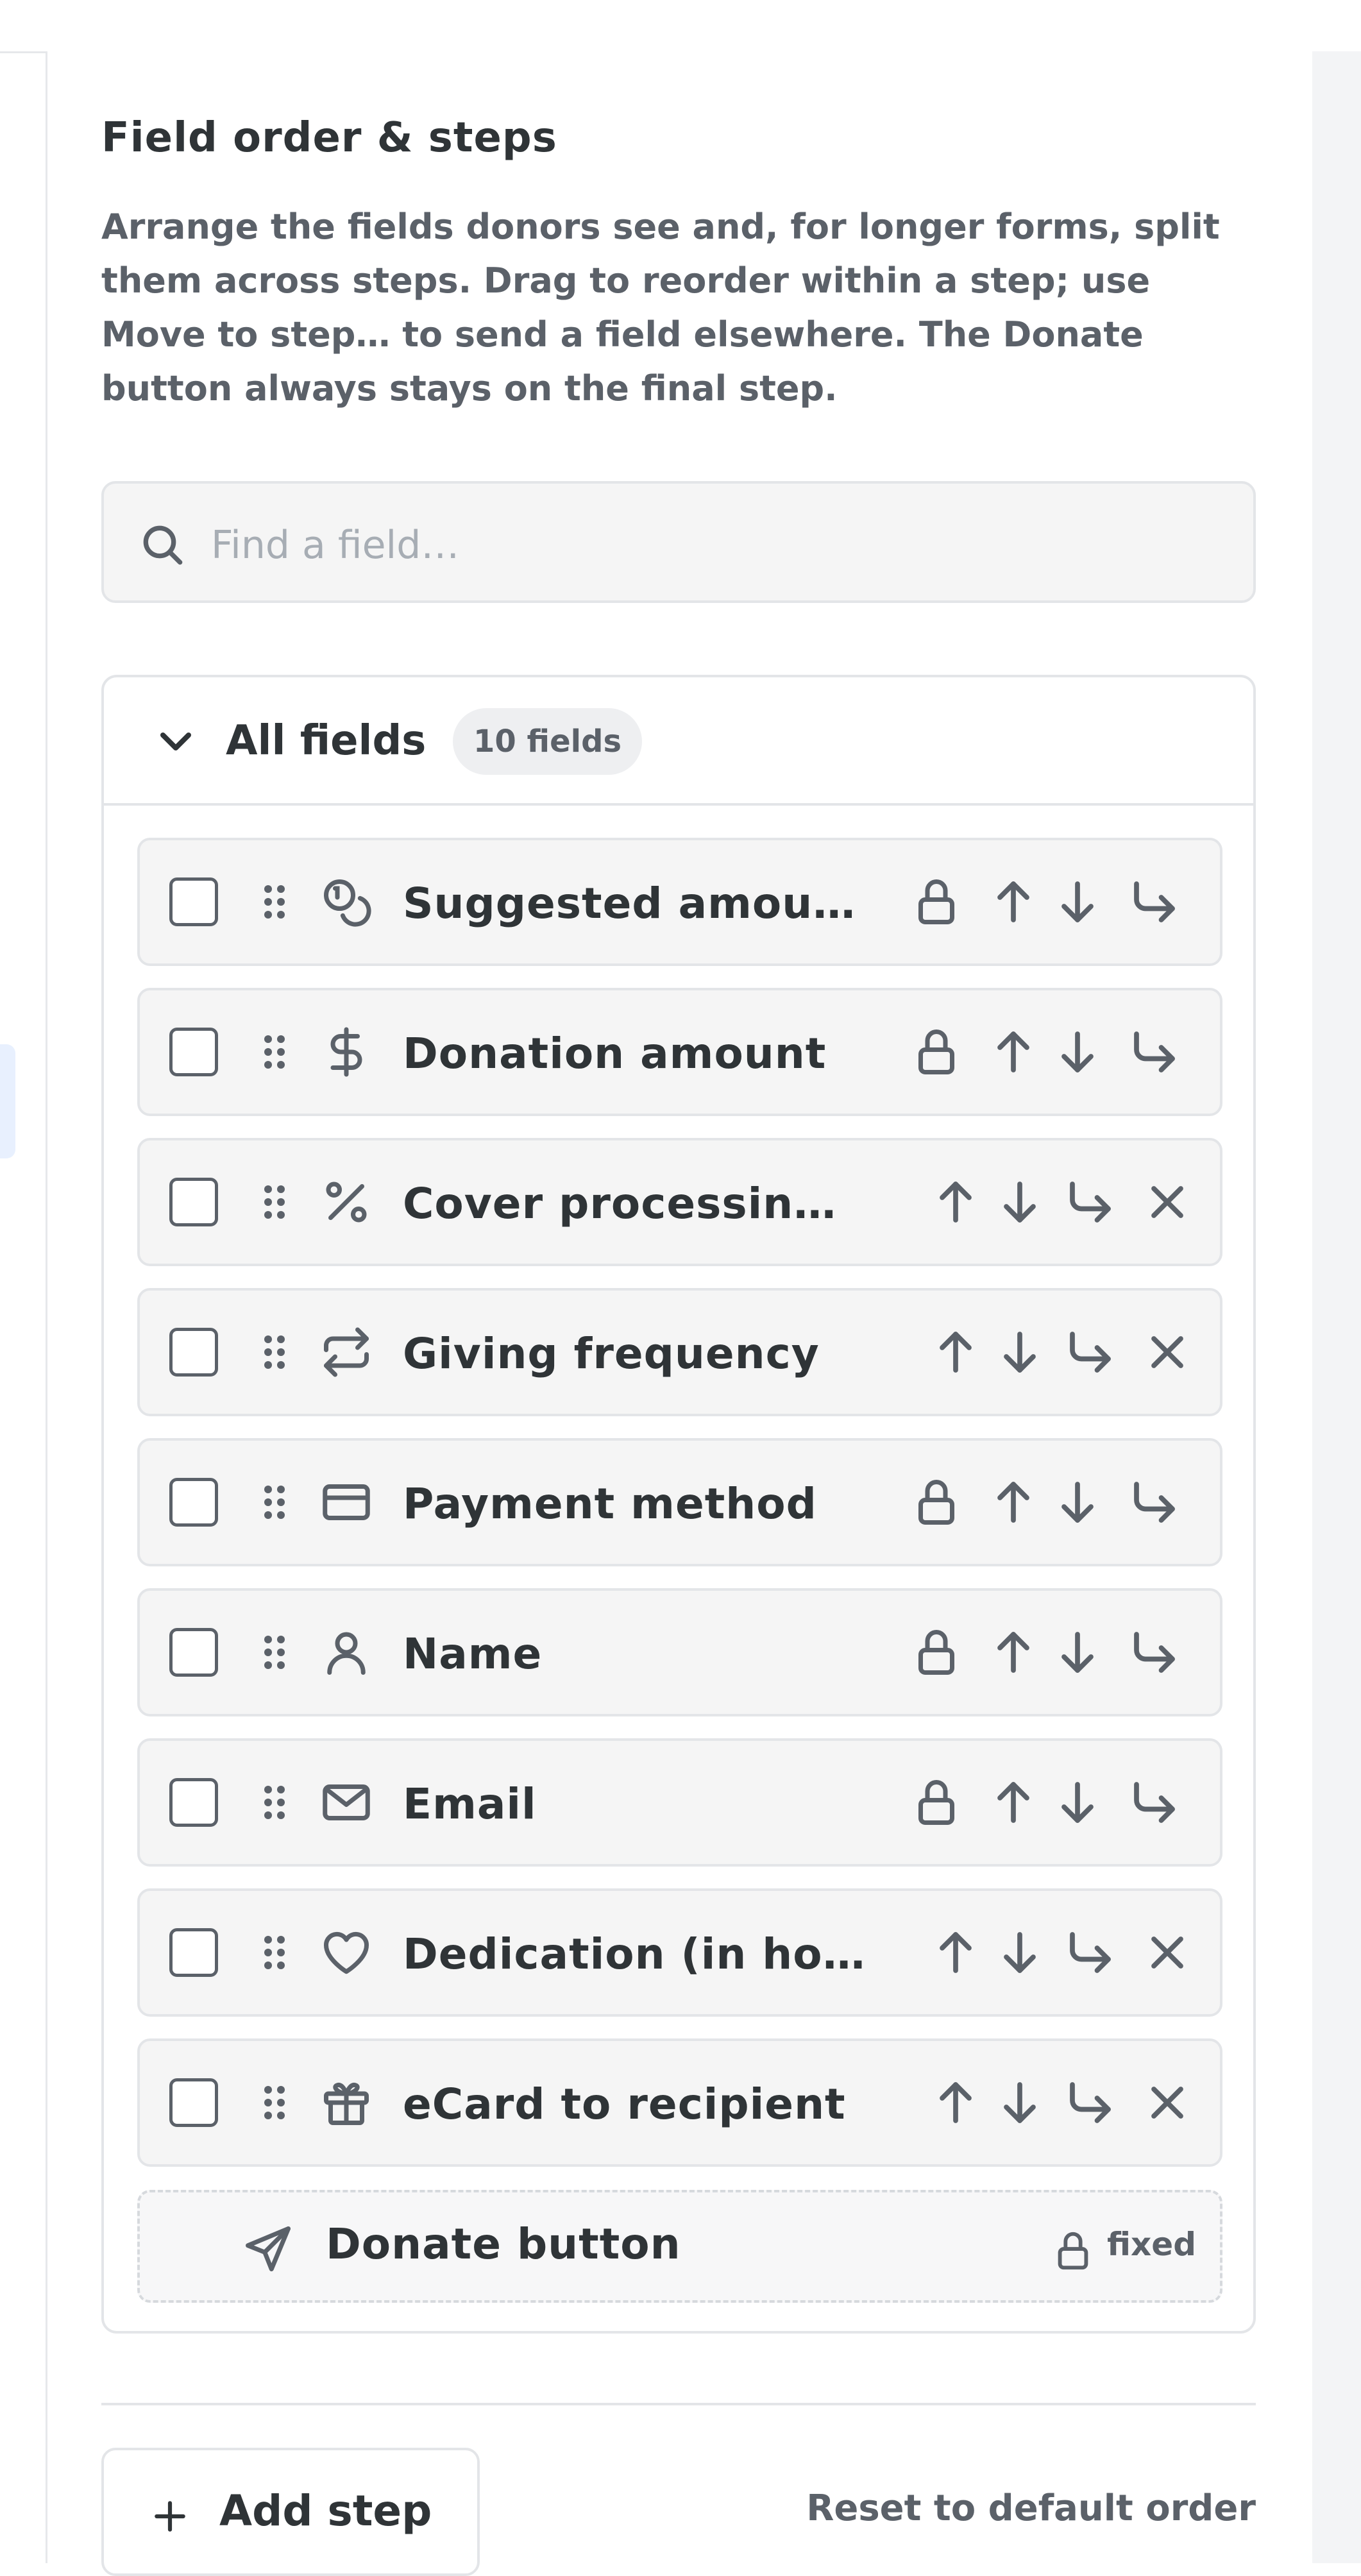 This screenshot has height=2576, width=1361. What do you see at coordinates (1336, 1307) in the screenshot?
I see `right-scroll-region` at bounding box center [1336, 1307].